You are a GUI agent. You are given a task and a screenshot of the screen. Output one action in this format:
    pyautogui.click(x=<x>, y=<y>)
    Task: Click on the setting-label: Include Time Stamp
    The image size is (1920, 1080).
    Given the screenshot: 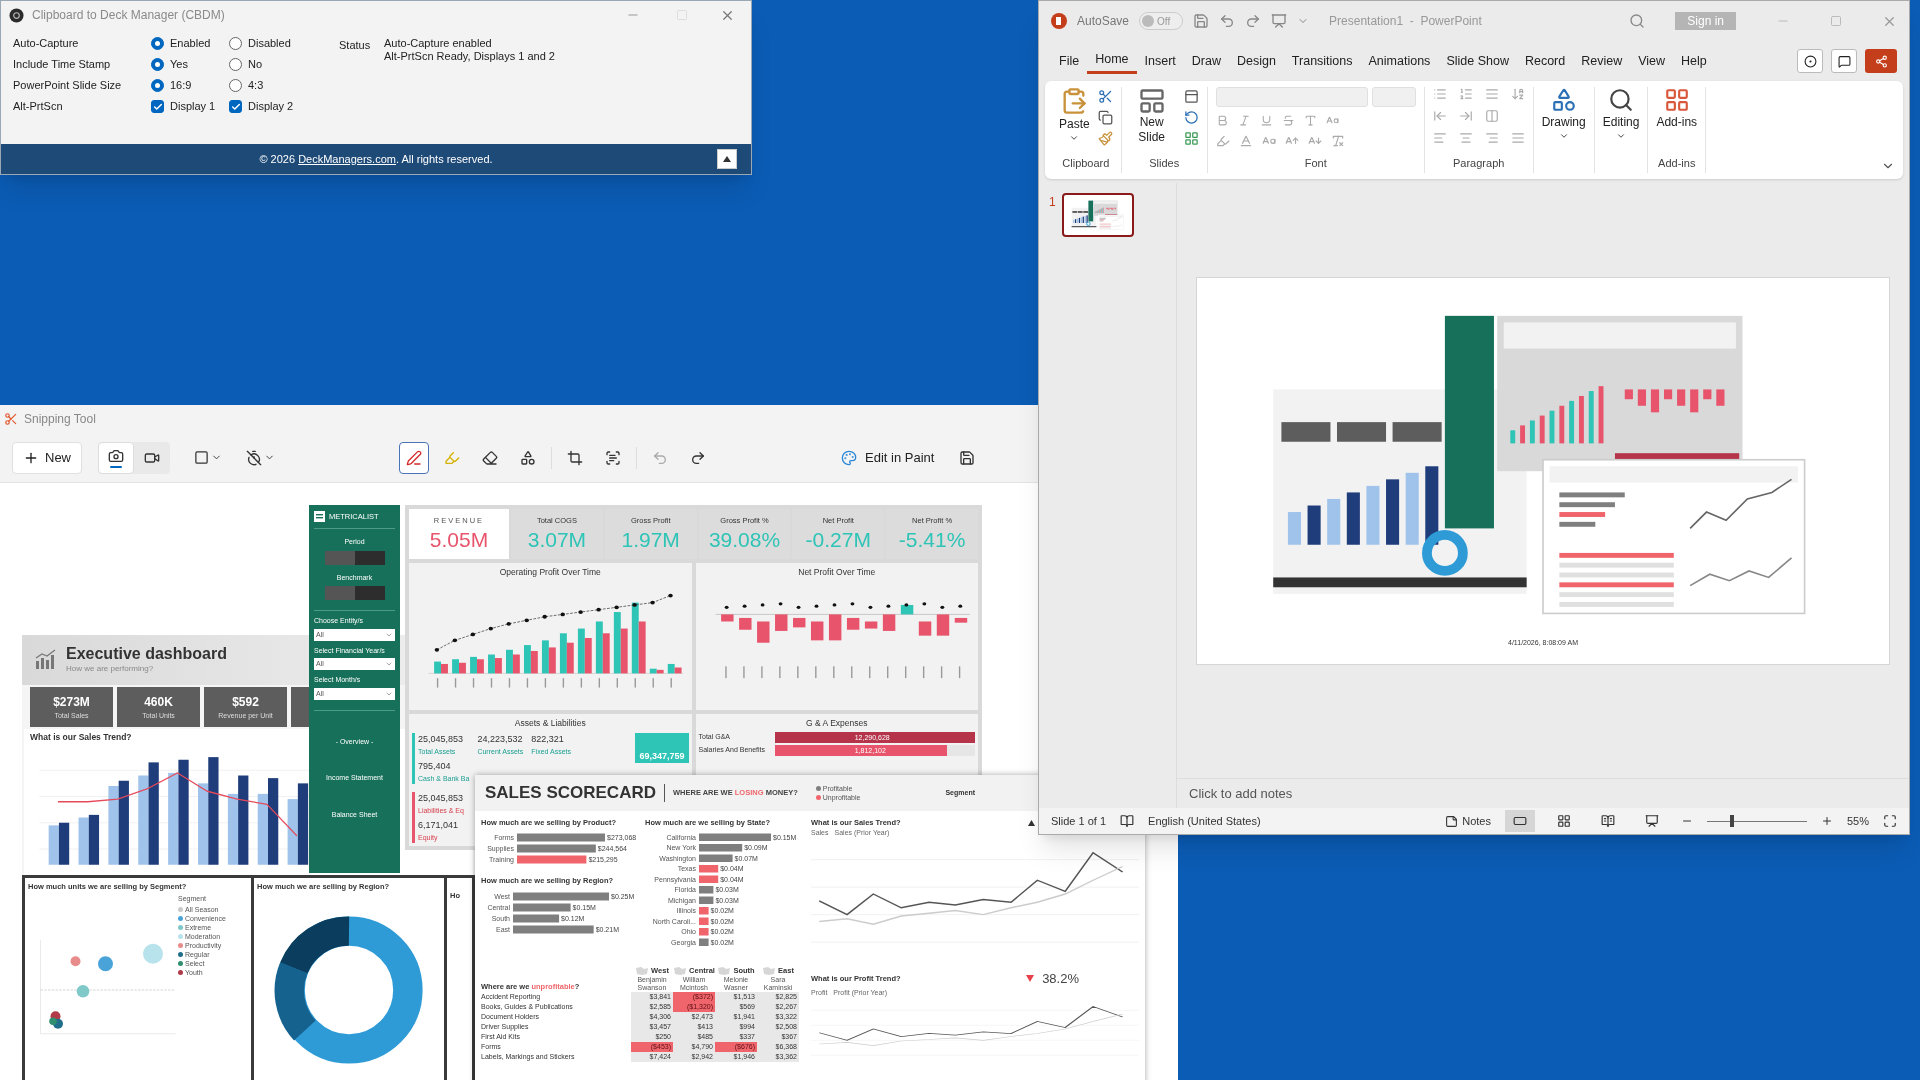 What is the action you would take?
    pyautogui.click(x=62, y=65)
    